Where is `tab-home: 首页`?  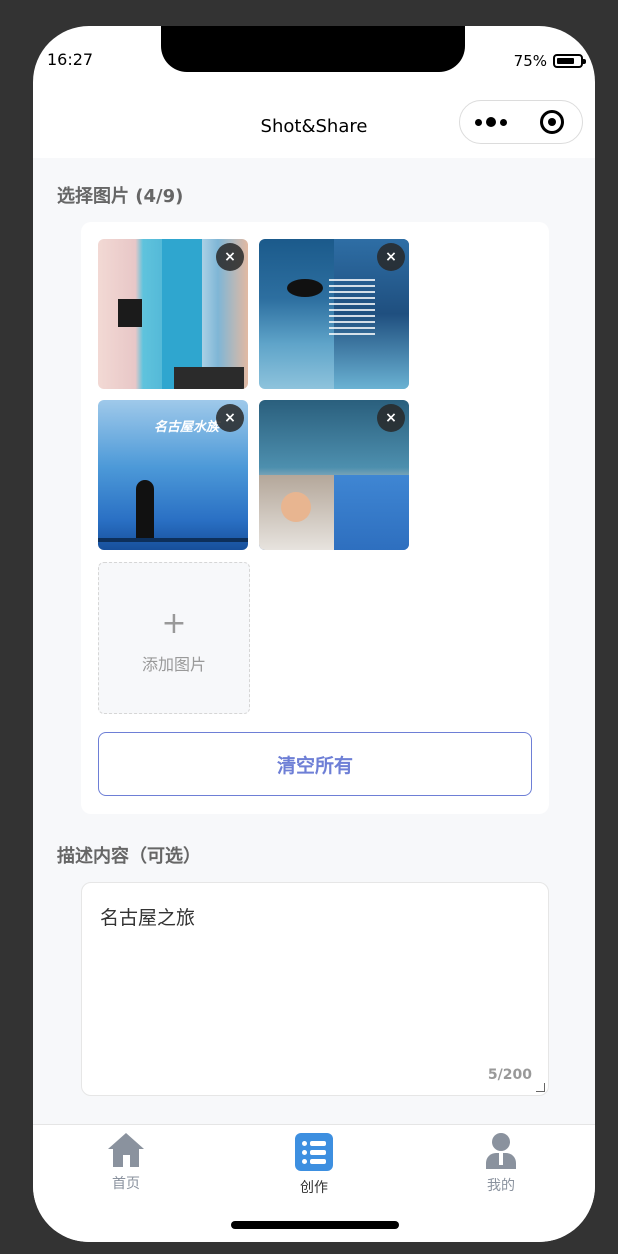 tab-home: 首页 is located at coordinates (126, 1163).